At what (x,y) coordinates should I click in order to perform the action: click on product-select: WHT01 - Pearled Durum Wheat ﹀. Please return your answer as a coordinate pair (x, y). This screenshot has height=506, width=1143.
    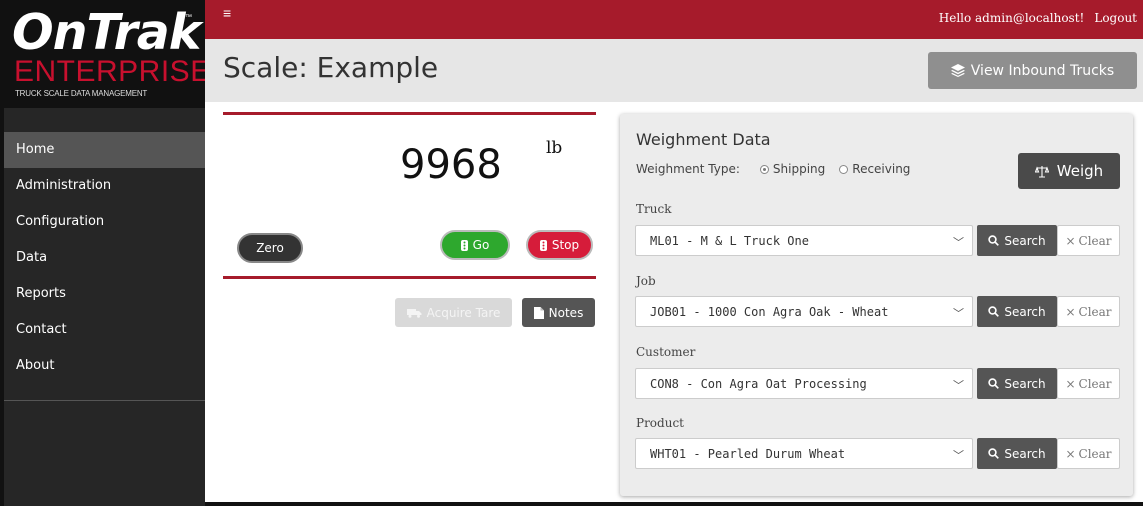
    Looking at the image, I should click on (804, 453).